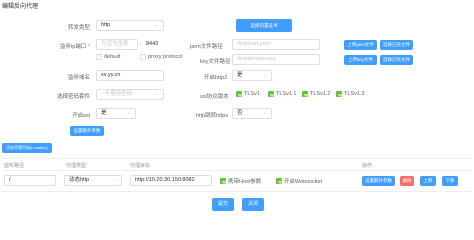 The width and height of the screenshot is (474, 240). I want to click on proxy-target-input: http://10.20.30.150:8082, so click(171, 180).